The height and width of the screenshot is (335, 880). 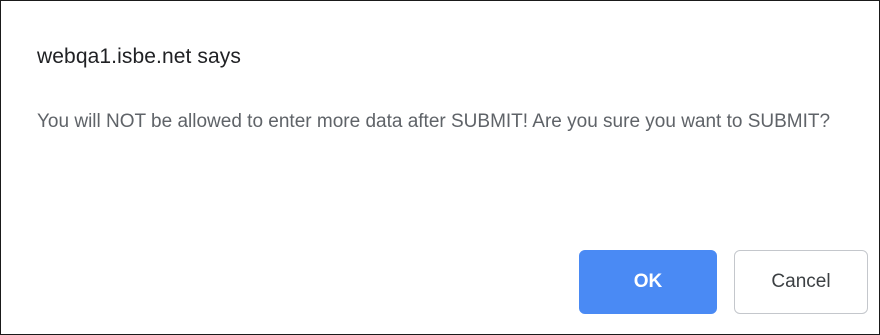 What do you see at coordinates (648, 282) in the screenshot?
I see `ok-button: OK` at bounding box center [648, 282].